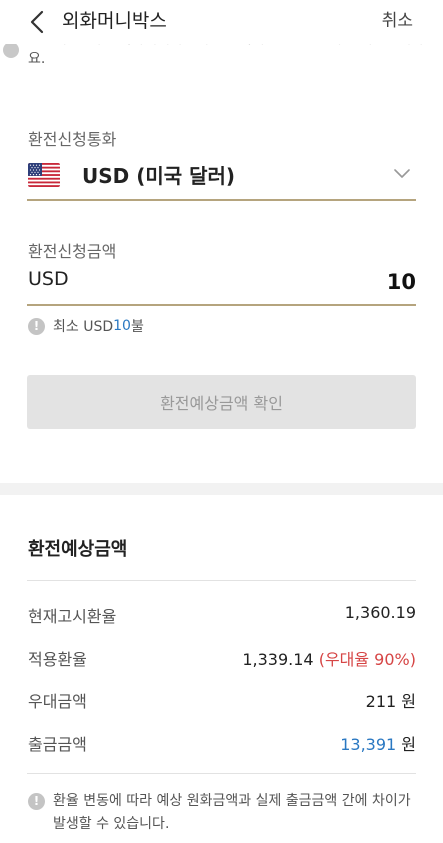 This screenshot has width=443, height=843. I want to click on applied-rate-row: 적용환율 1,339.14 (우대율 90%), so click(222, 658).